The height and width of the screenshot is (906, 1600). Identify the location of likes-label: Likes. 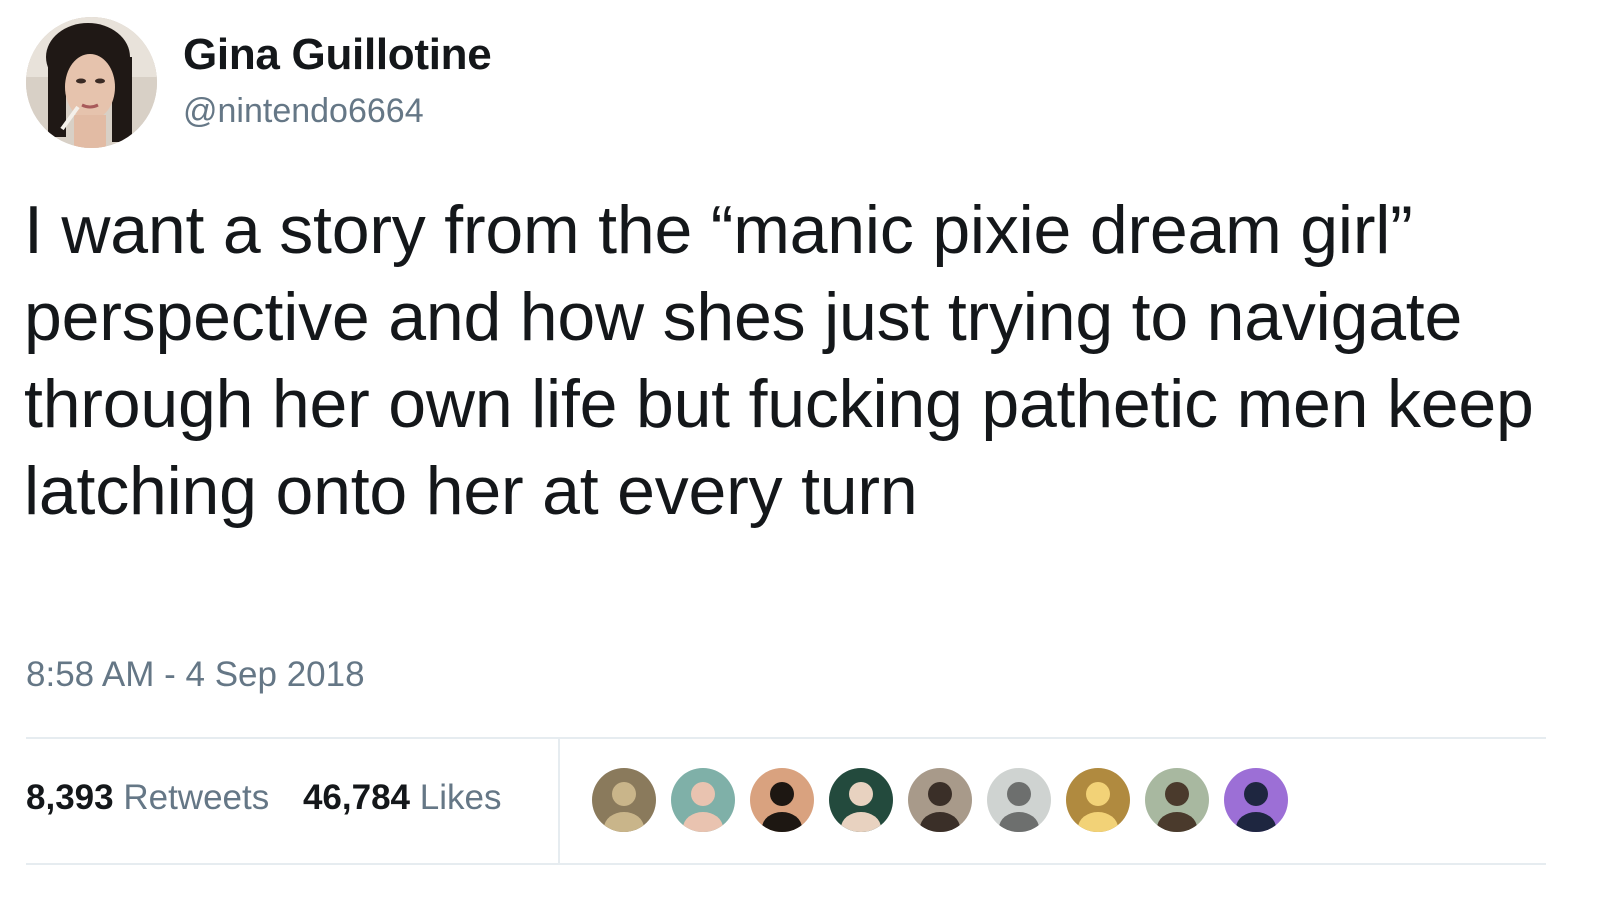
(460, 797).